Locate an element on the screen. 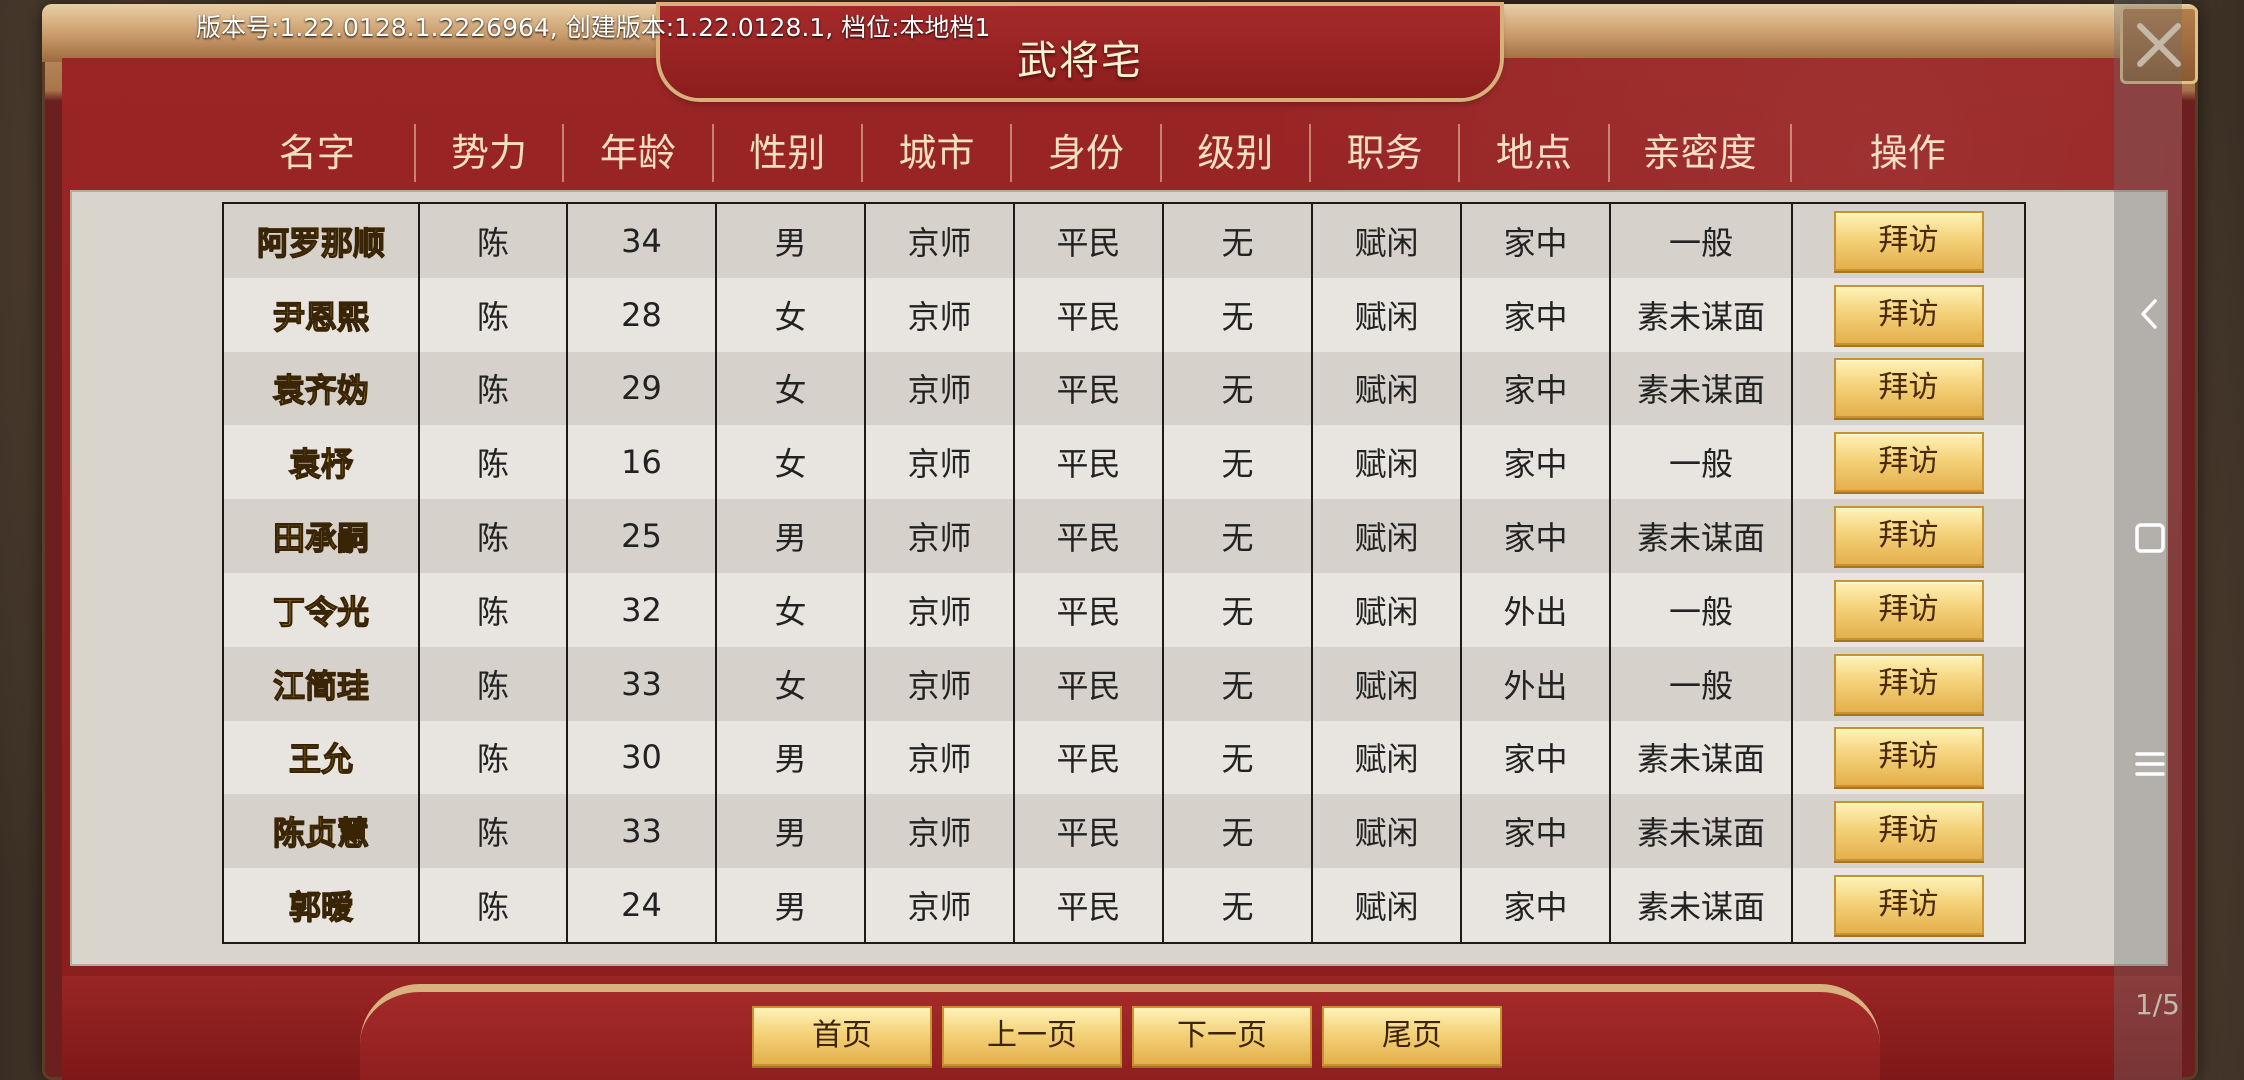 This screenshot has width=2244, height=1080. nav-back-button is located at coordinates (2150, 314).